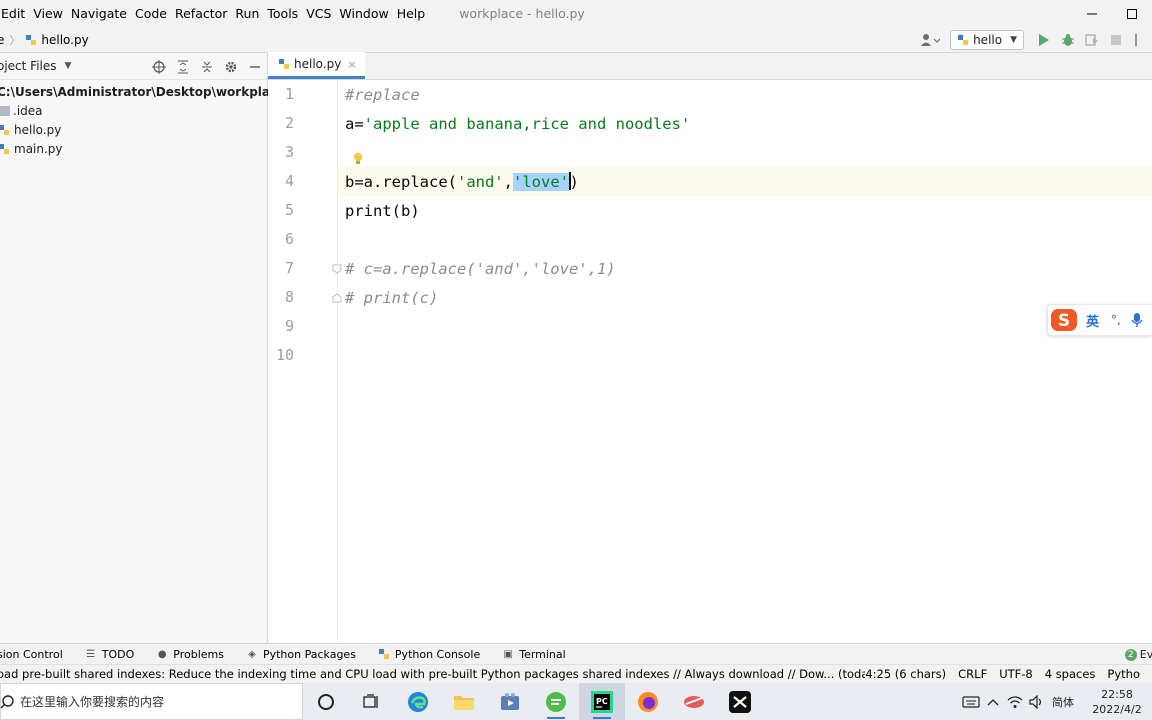 The width and height of the screenshot is (1152, 720). I want to click on ime-toolbar: S 英 °,, so click(1099, 320).